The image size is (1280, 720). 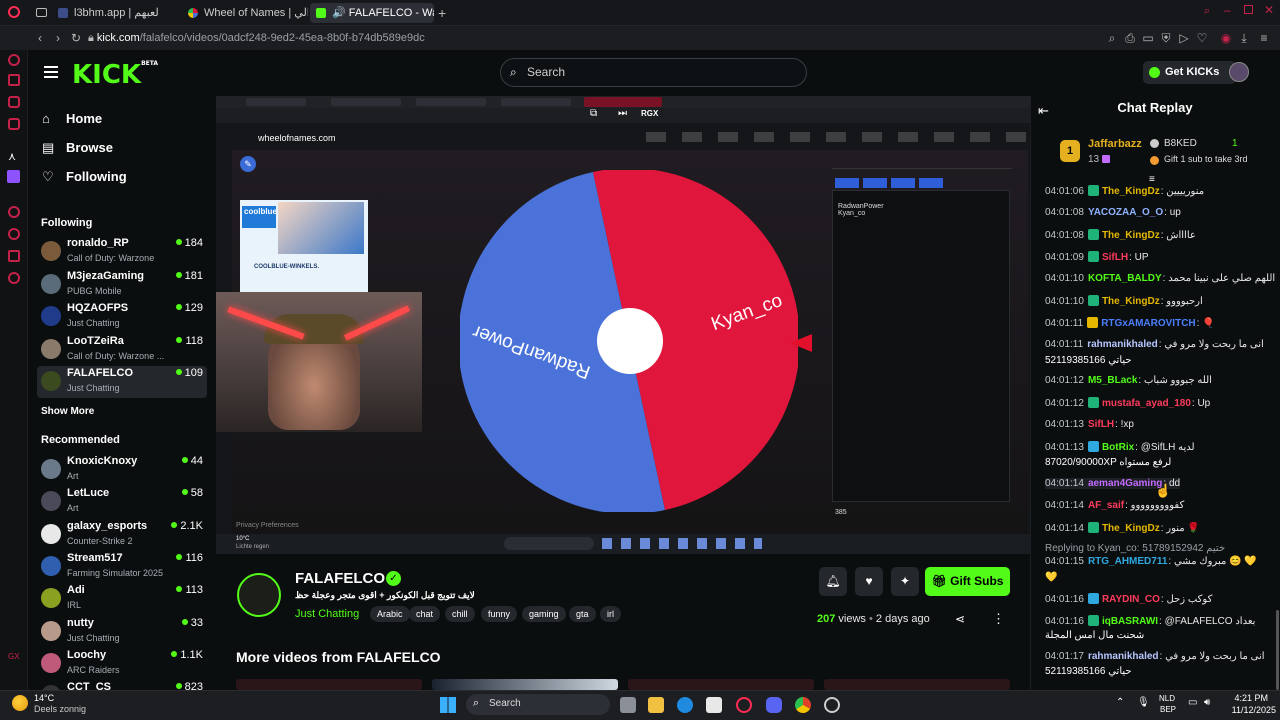 What do you see at coordinates (1148, 38) in the screenshot?
I see `wallet-icon: ▭` at bounding box center [1148, 38].